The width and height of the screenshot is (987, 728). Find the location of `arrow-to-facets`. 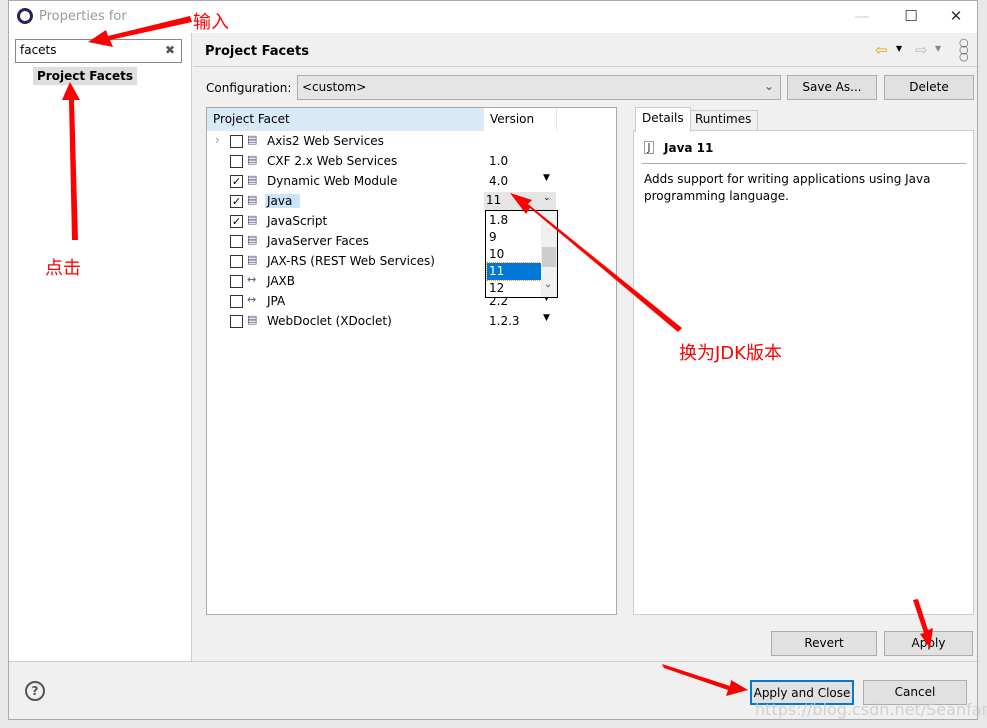

arrow-to-facets is located at coordinates (71, 161).